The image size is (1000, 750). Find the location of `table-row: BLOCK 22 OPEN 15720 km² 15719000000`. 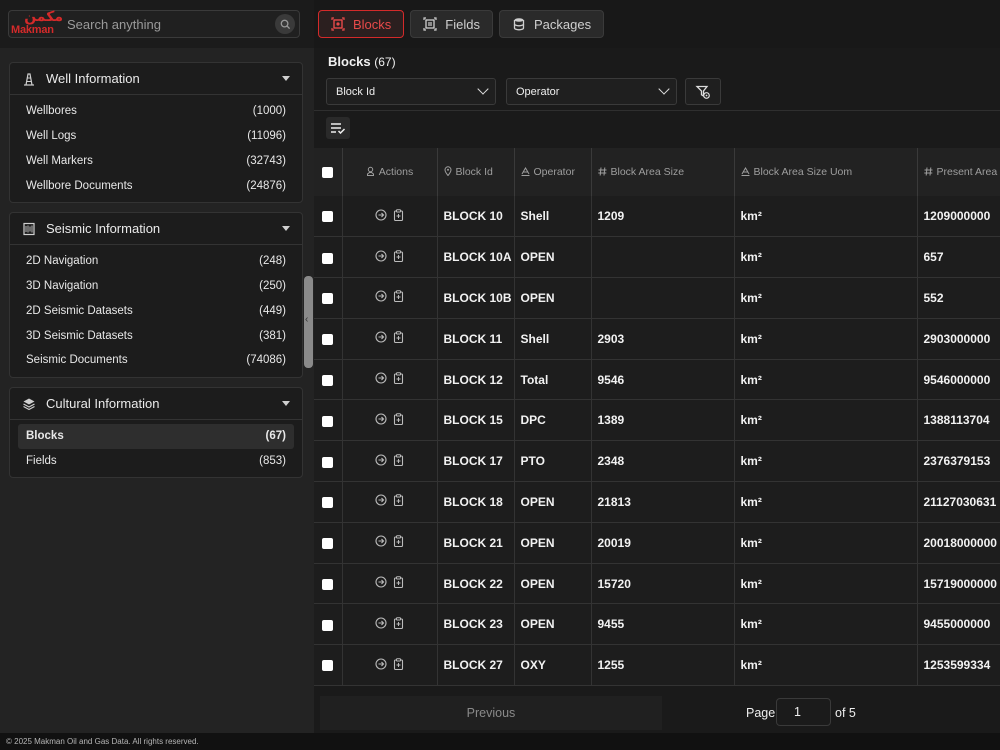

table-row: BLOCK 22 OPEN 15720 km² 15719000000 is located at coordinates (657, 584).